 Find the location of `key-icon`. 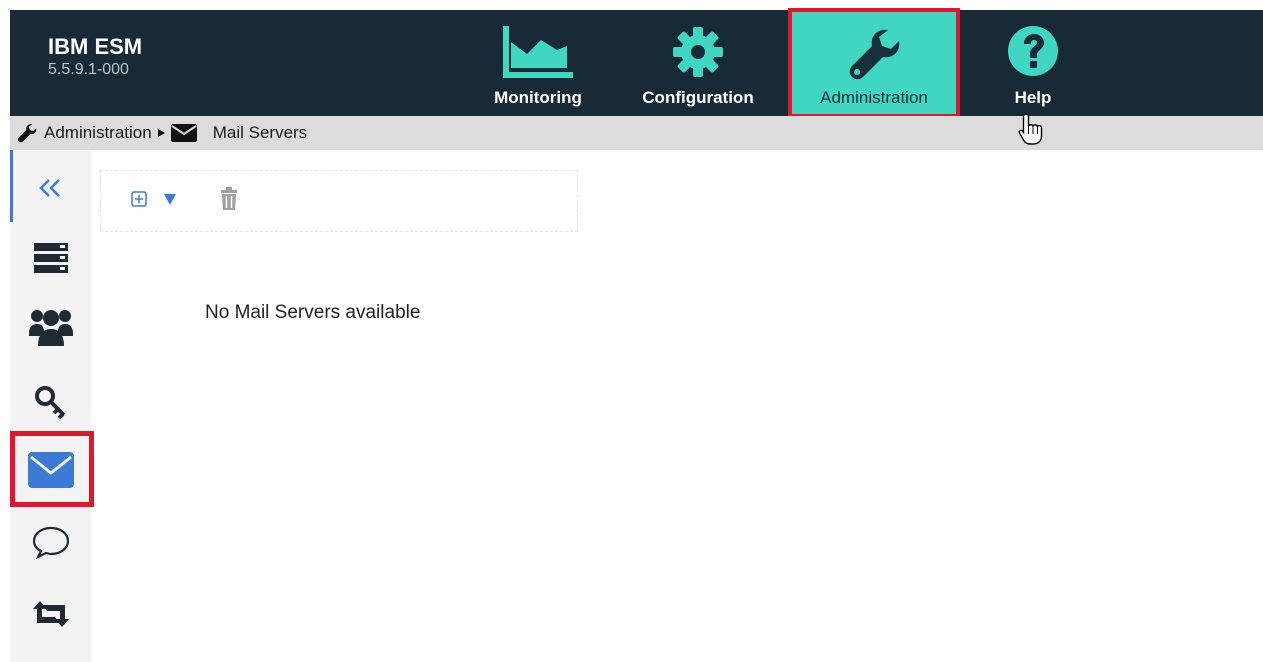

key-icon is located at coordinates (49, 402).